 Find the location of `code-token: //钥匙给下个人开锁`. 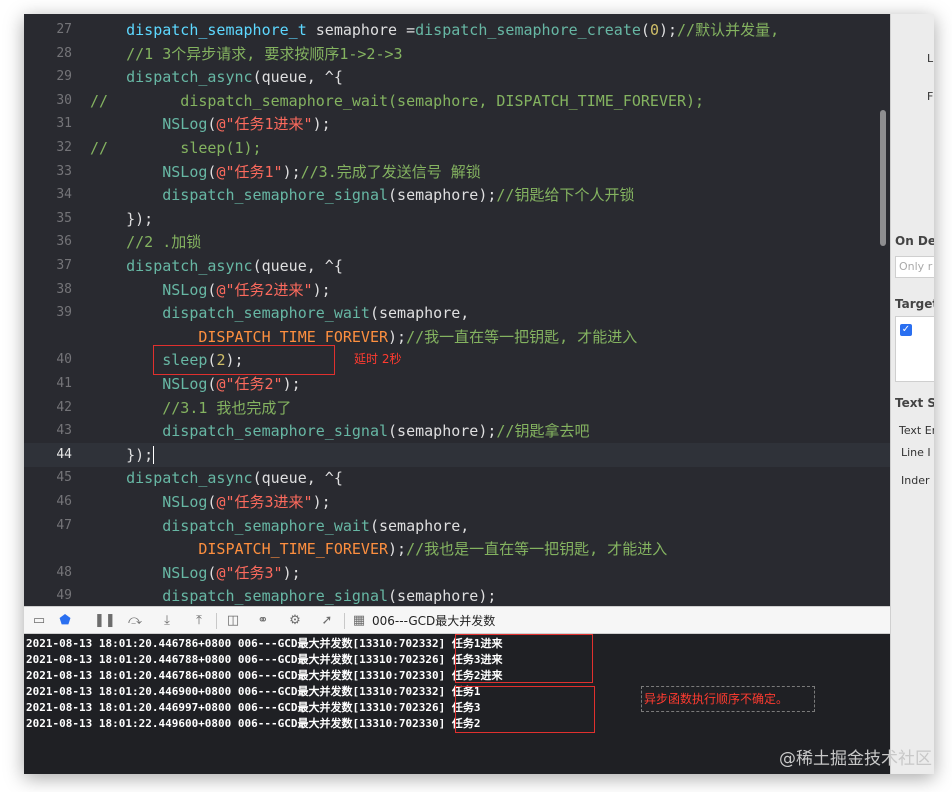

code-token: //钥匙给下个人开锁 is located at coordinates (565, 195).